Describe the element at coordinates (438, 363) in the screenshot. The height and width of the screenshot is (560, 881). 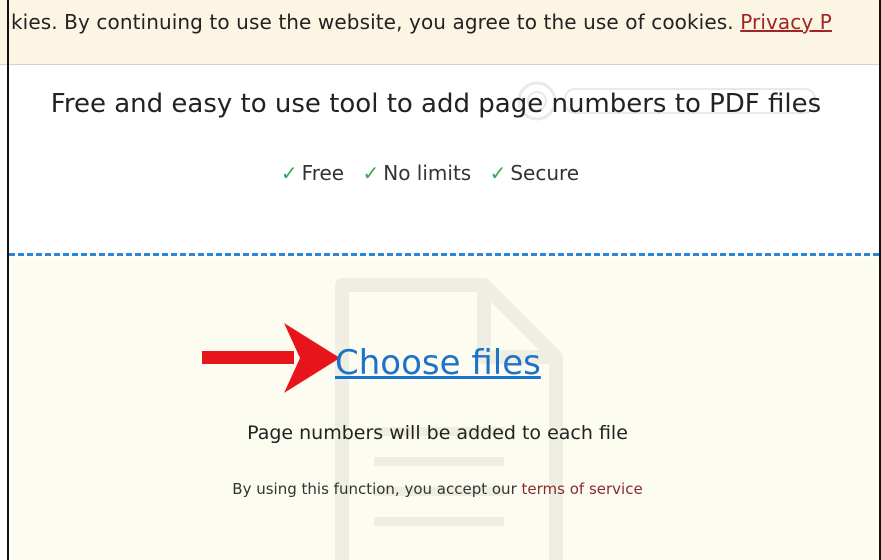
I see `choose-files-button: Choose files` at that location.